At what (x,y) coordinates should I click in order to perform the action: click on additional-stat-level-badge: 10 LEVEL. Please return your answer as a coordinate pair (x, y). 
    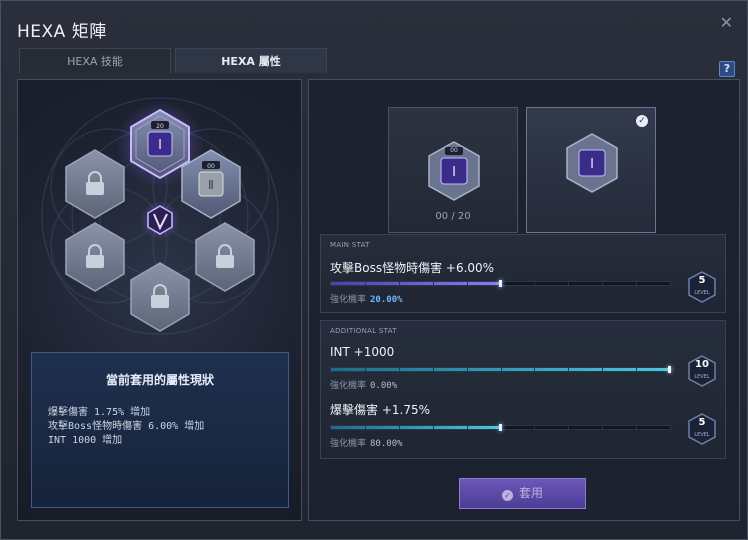
    Looking at the image, I should click on (702, 371).